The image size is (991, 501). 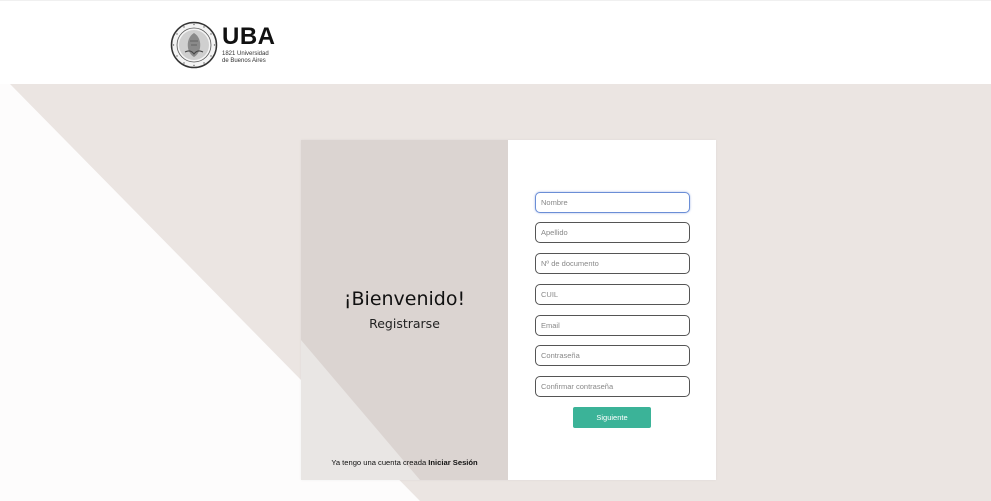 I want to click on uba-logo: UBA 1821 Universidad de Buenos Aires, so click(x=223, y=45).